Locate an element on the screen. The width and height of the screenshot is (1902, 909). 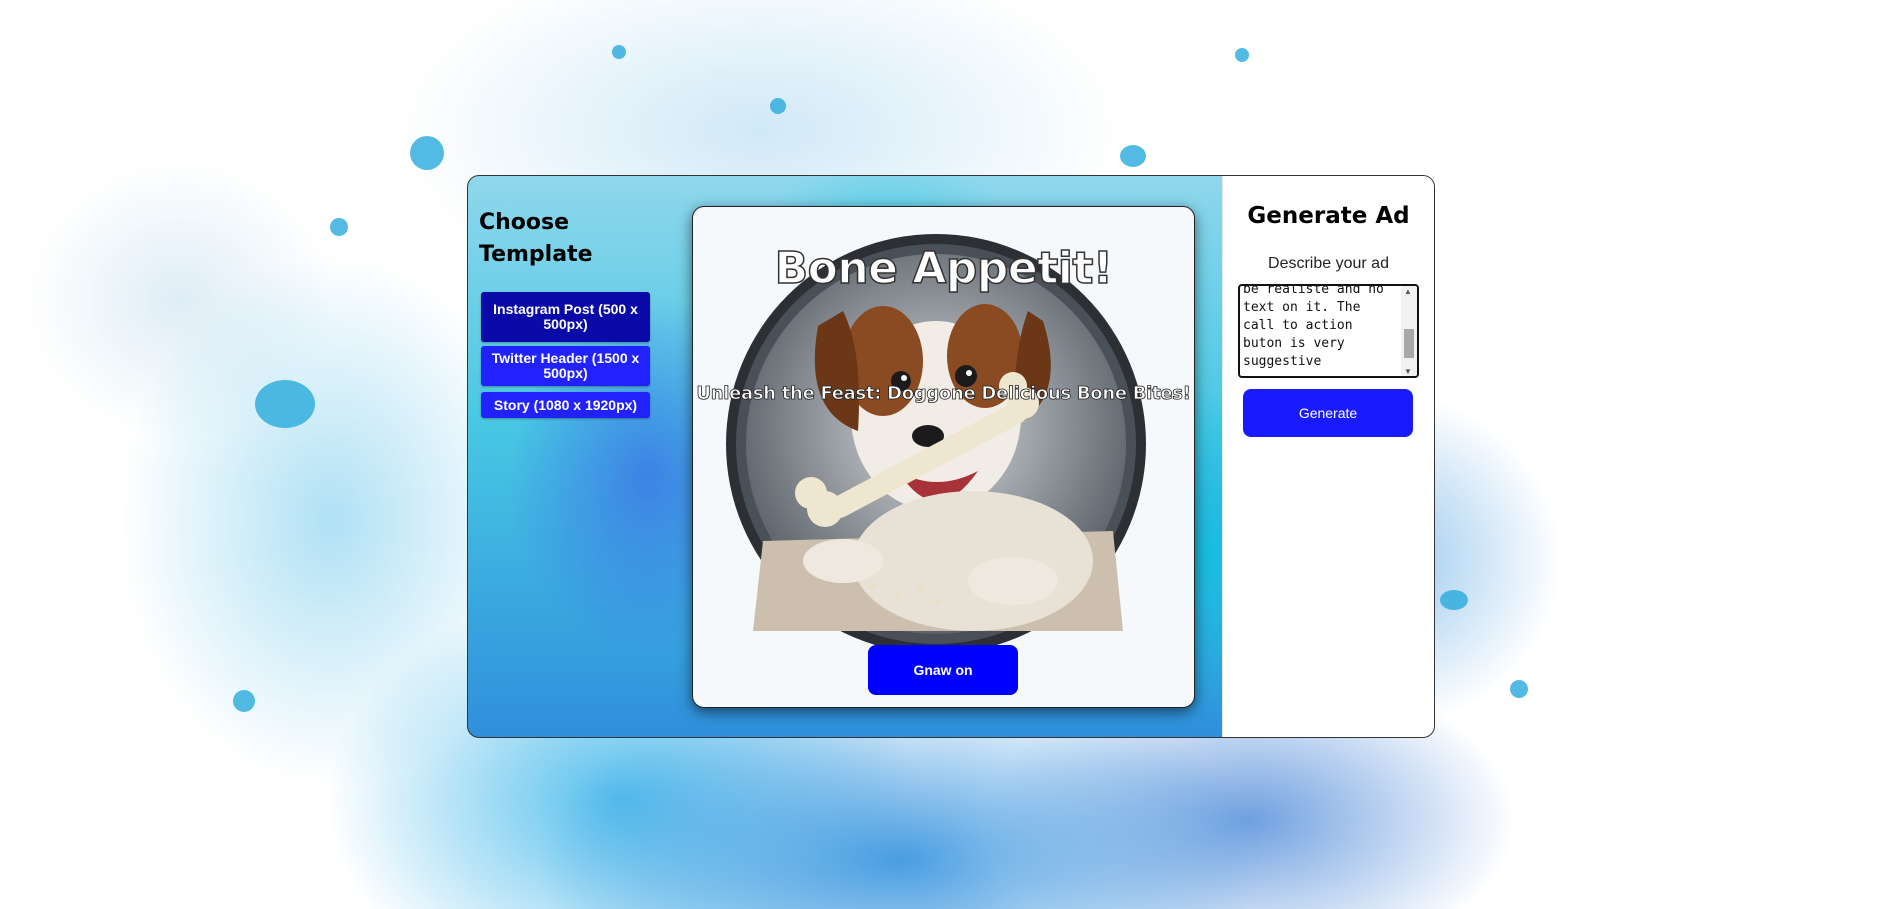
ad-headline: Bone Appetit! is located at coordinates (944, 268).